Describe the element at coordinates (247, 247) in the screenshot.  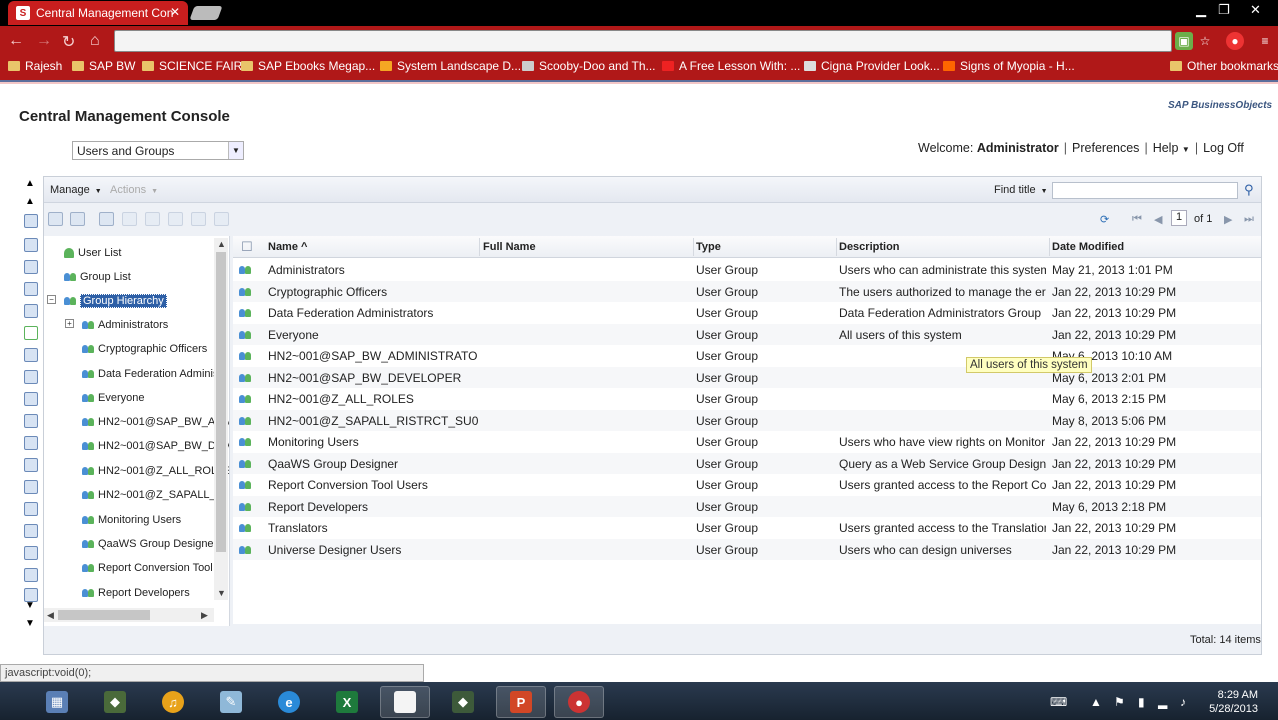
I see `select-all-icon: ☐` at that location.